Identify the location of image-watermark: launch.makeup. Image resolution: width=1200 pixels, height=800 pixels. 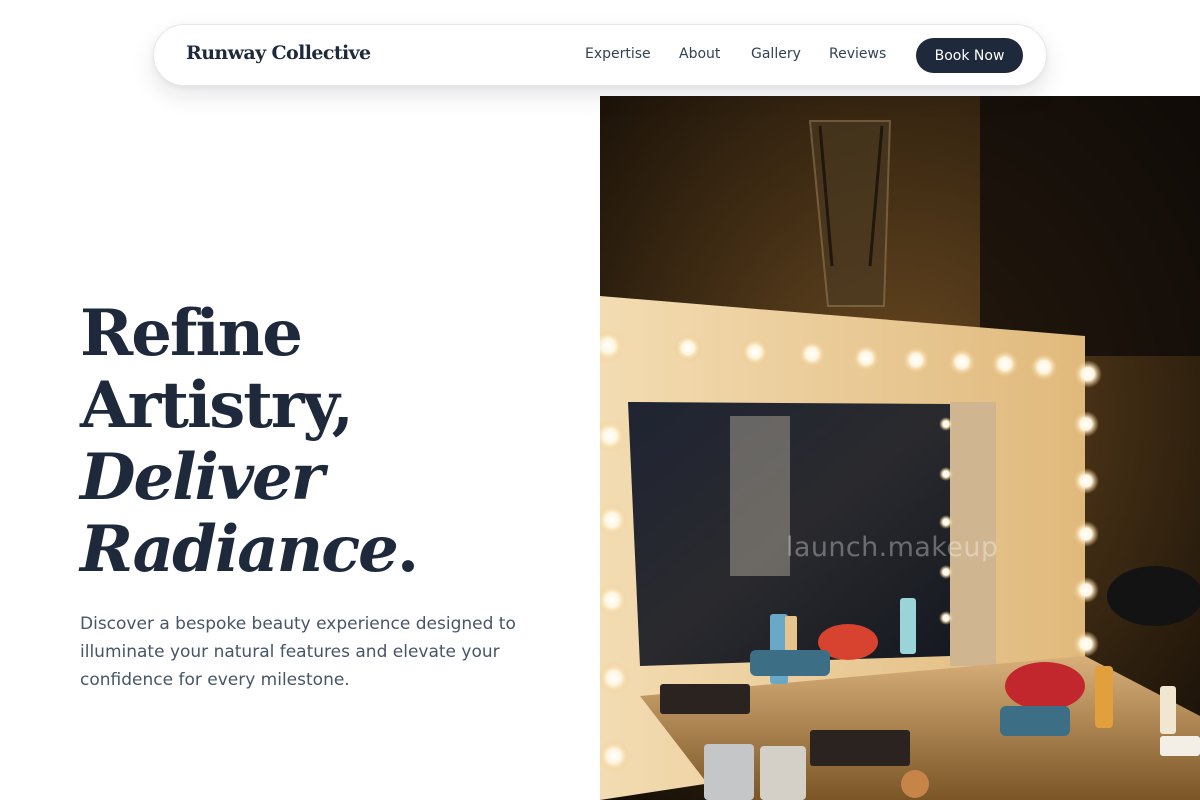
(892, 547).